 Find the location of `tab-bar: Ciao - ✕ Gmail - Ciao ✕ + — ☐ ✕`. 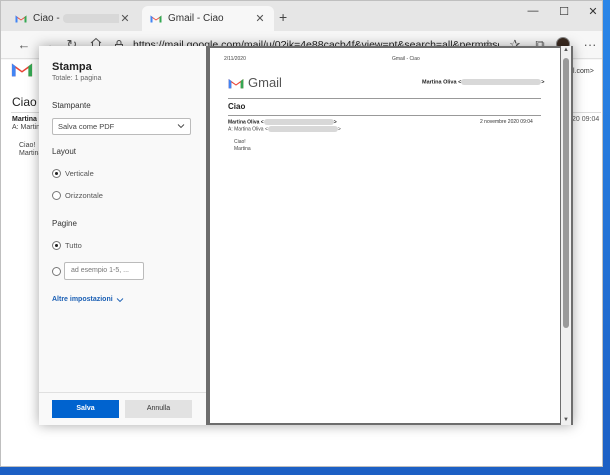

tab-bar: Ciao - ✕ Gmail - Ciao ✕ + — ☐ ✕ is located at coordinates (301, 16).